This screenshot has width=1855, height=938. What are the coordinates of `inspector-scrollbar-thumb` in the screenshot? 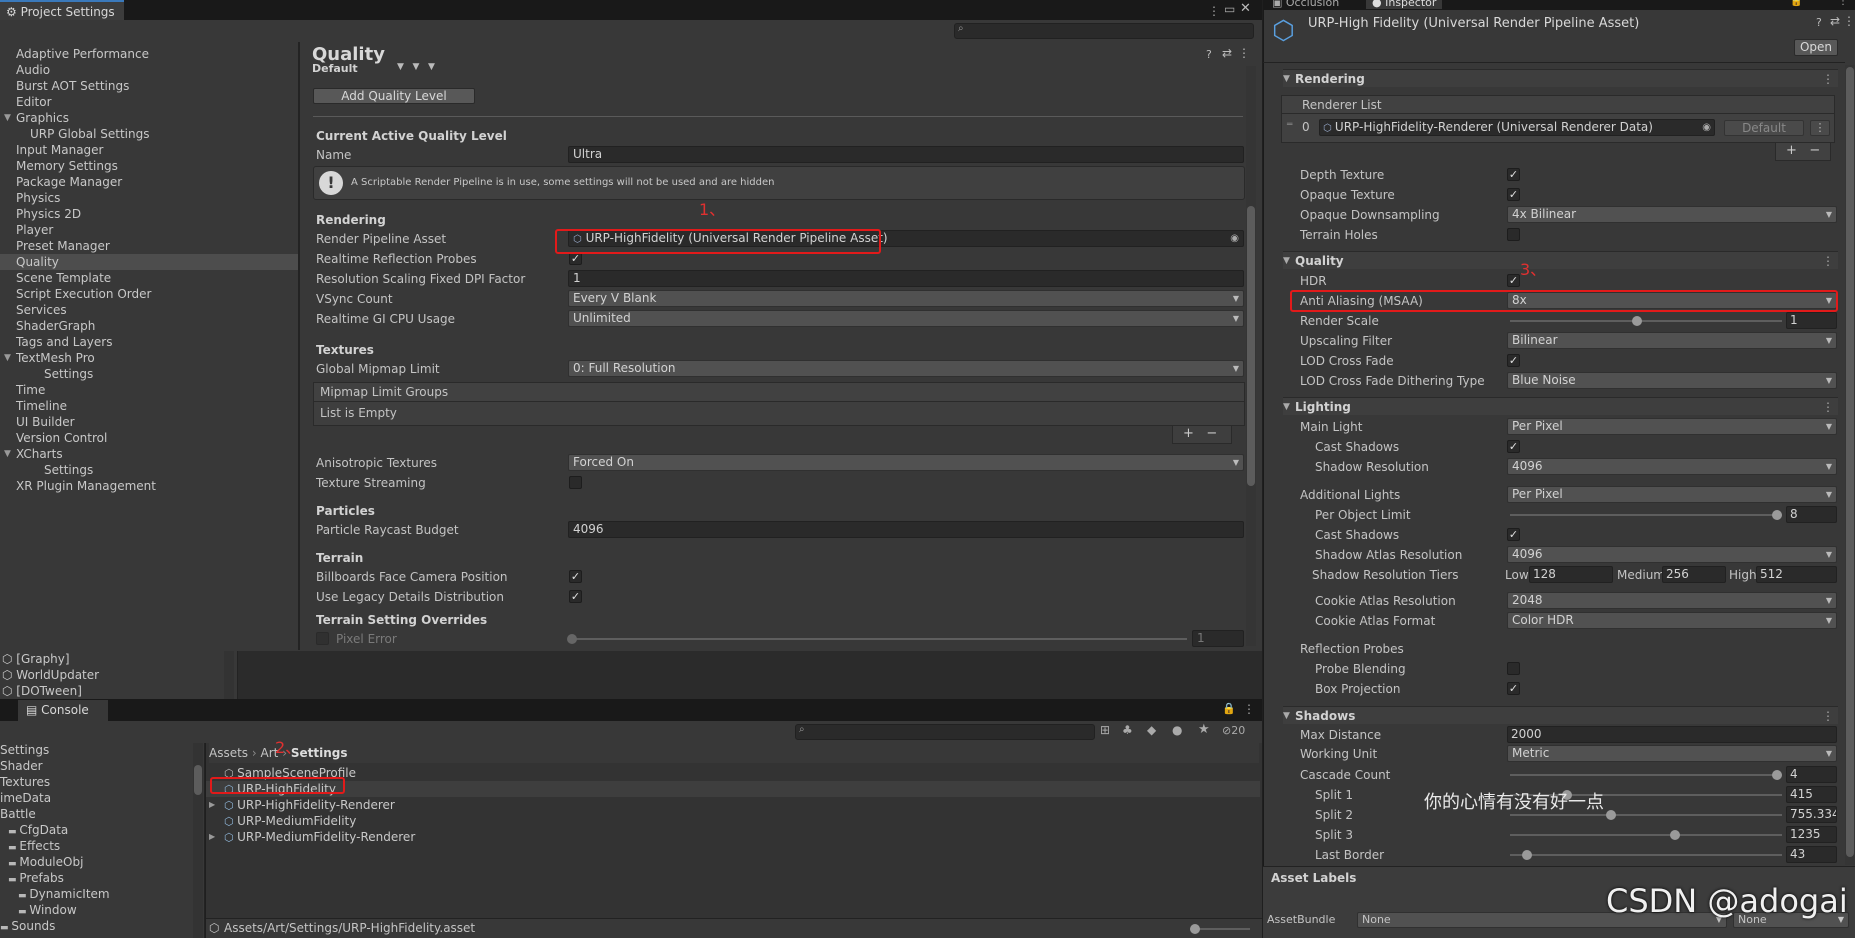 It's located at (1850, 462).